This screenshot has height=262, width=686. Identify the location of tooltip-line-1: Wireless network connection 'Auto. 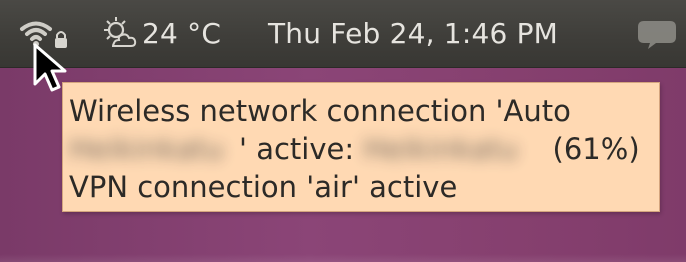
(320, 111).